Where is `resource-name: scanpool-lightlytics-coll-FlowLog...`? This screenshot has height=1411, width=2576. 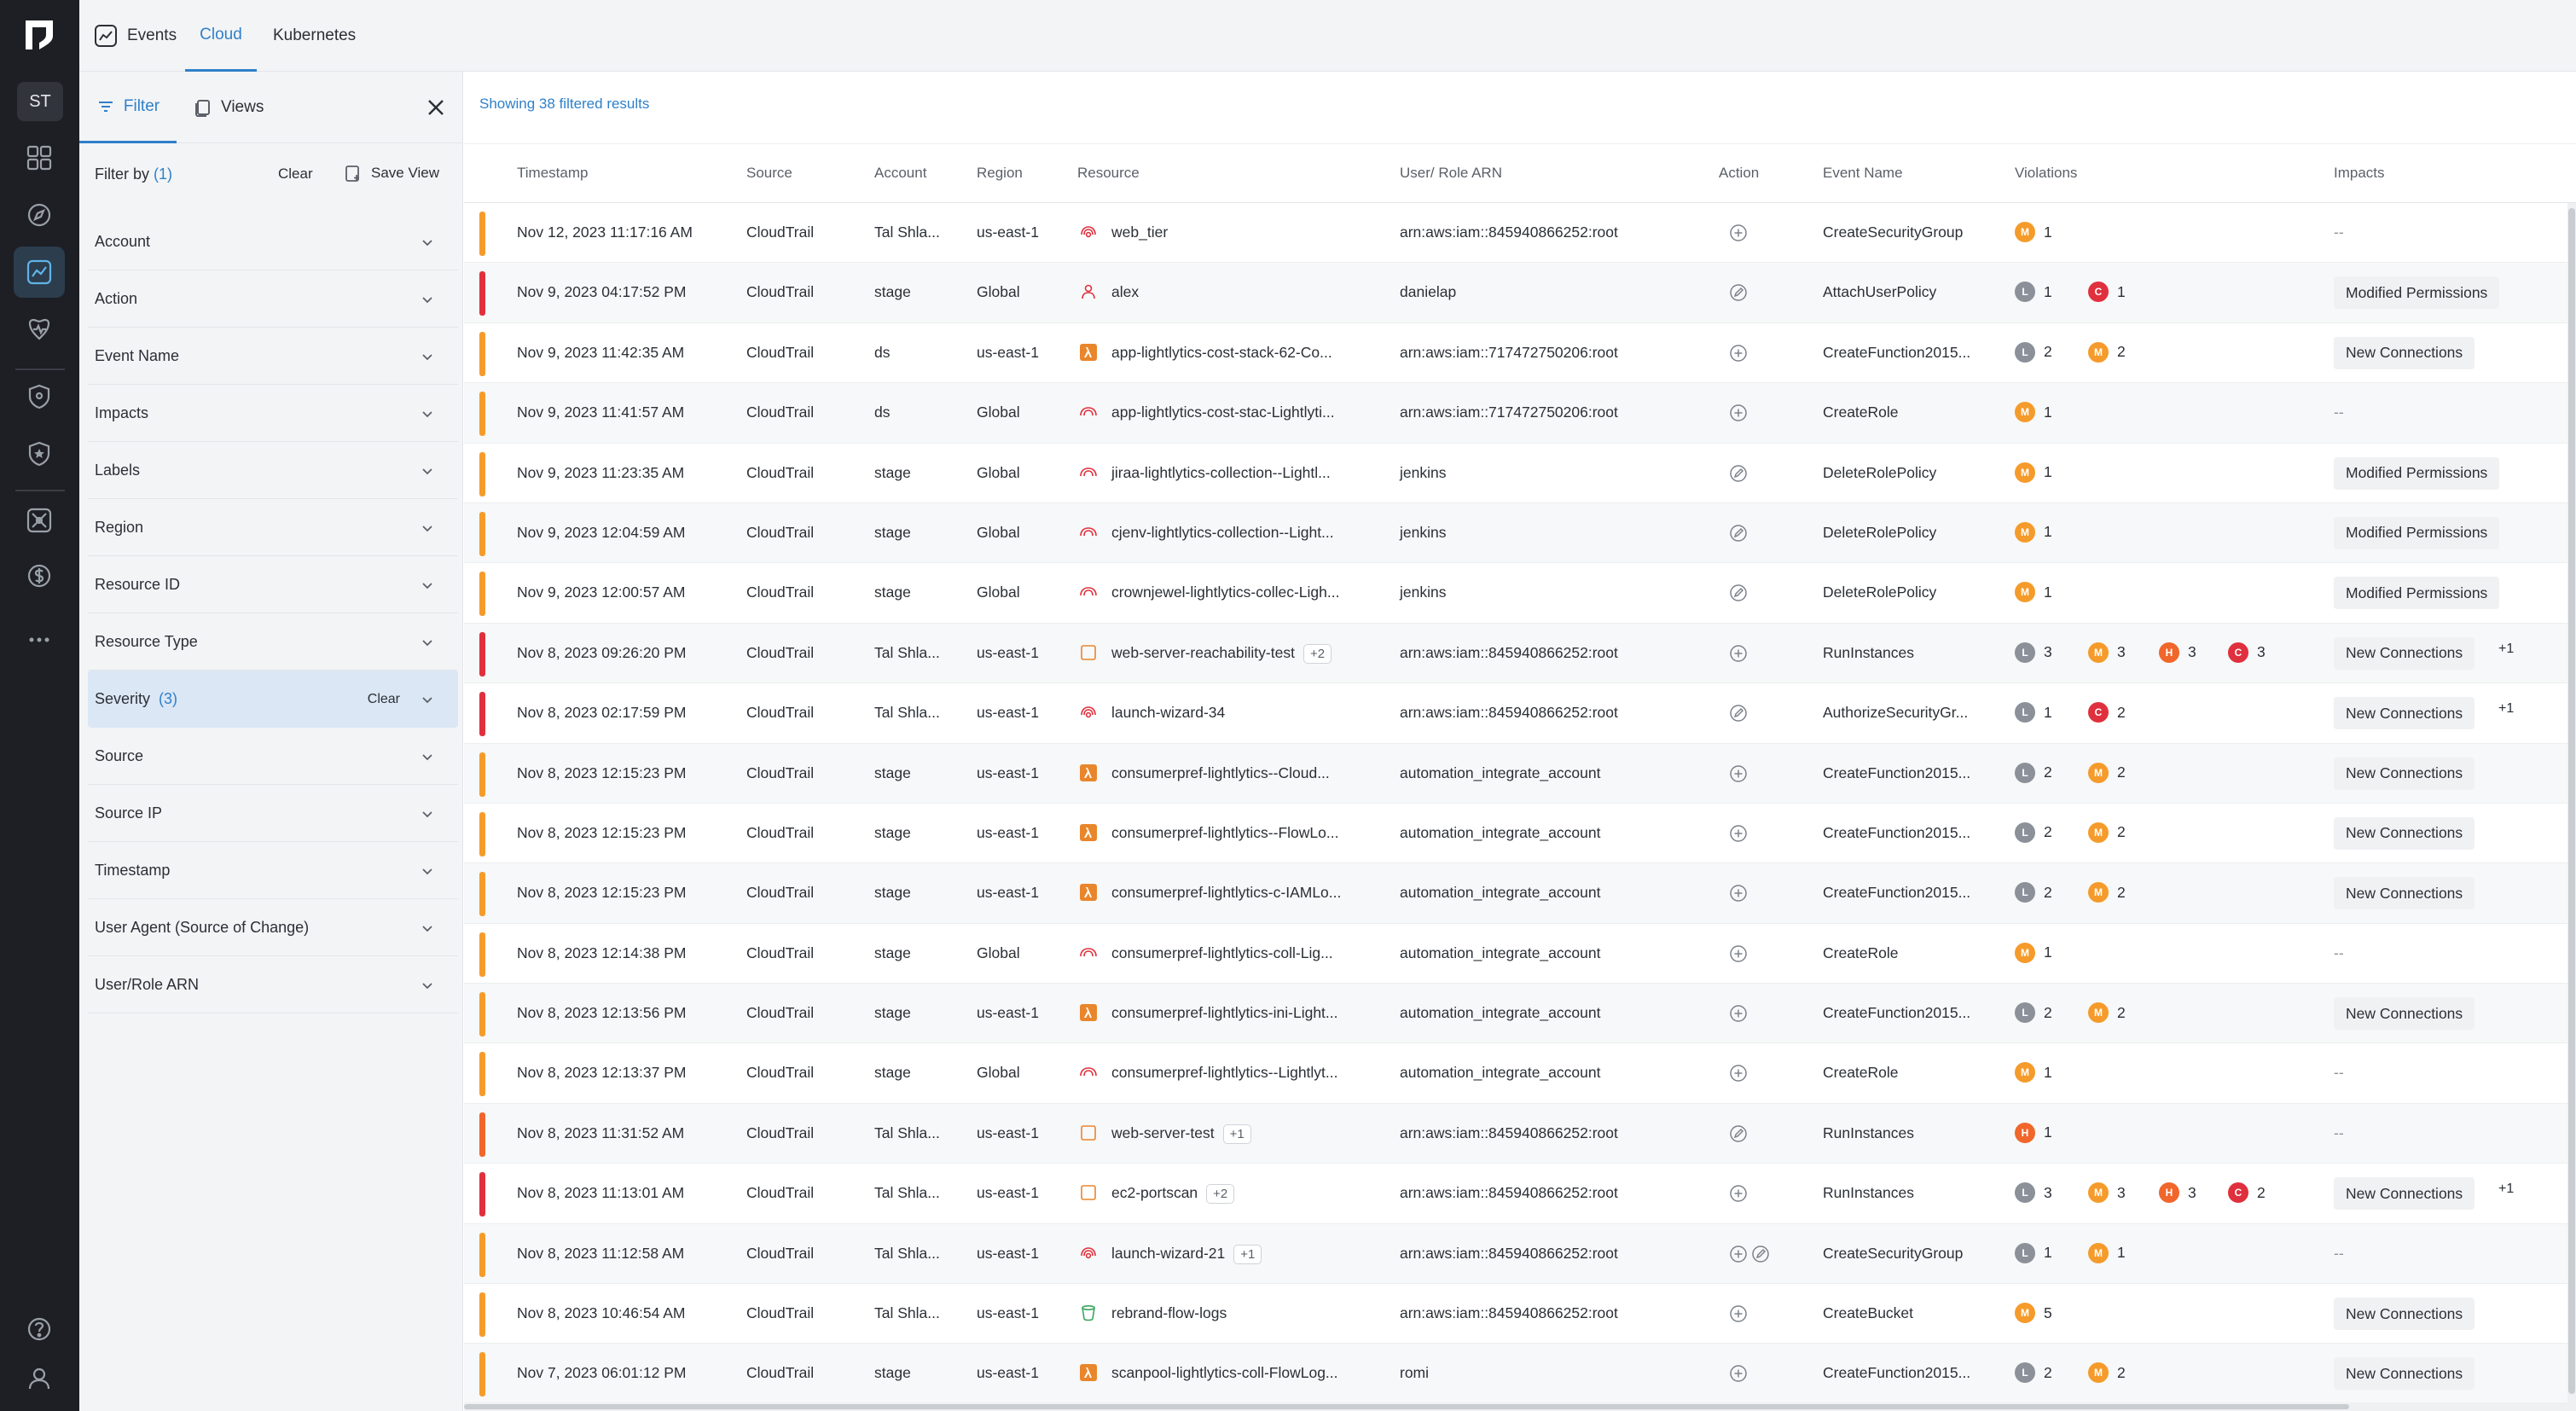
resource-name: scanpool-lightlytics-coll-FlowLog... is located at coordinates (1224, 1372).